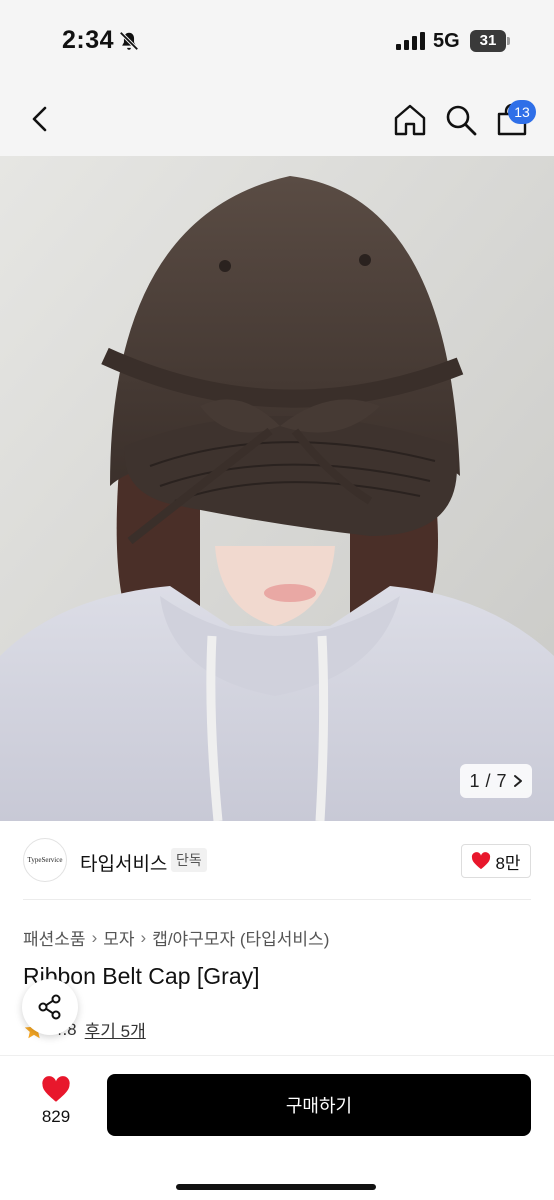 The height and width of the screenshot is (1200, 554). Describe the element at coordinates (129, 41) in the screenshot. I see `bell-muted-icon` at that location.